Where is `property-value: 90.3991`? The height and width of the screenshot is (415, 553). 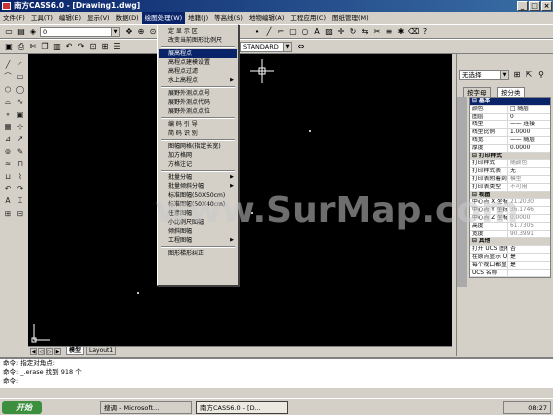
property-value: 90.3991 is located at coordinates (529, 234).